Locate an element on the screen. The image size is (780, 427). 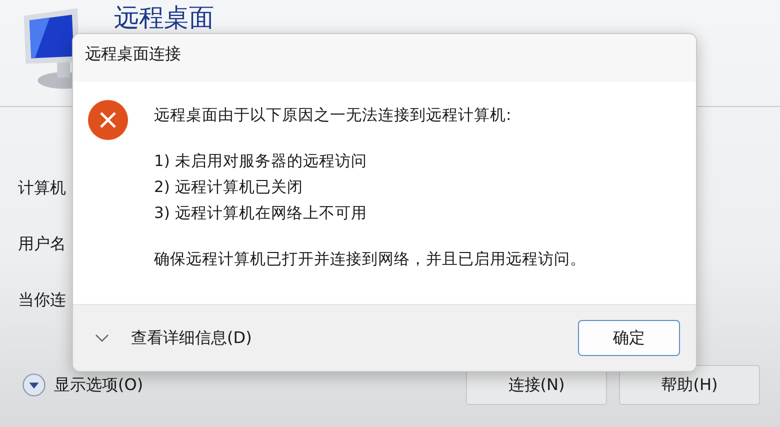
show-options-link: 显示选项(O) is located at coordinates (99, 385).